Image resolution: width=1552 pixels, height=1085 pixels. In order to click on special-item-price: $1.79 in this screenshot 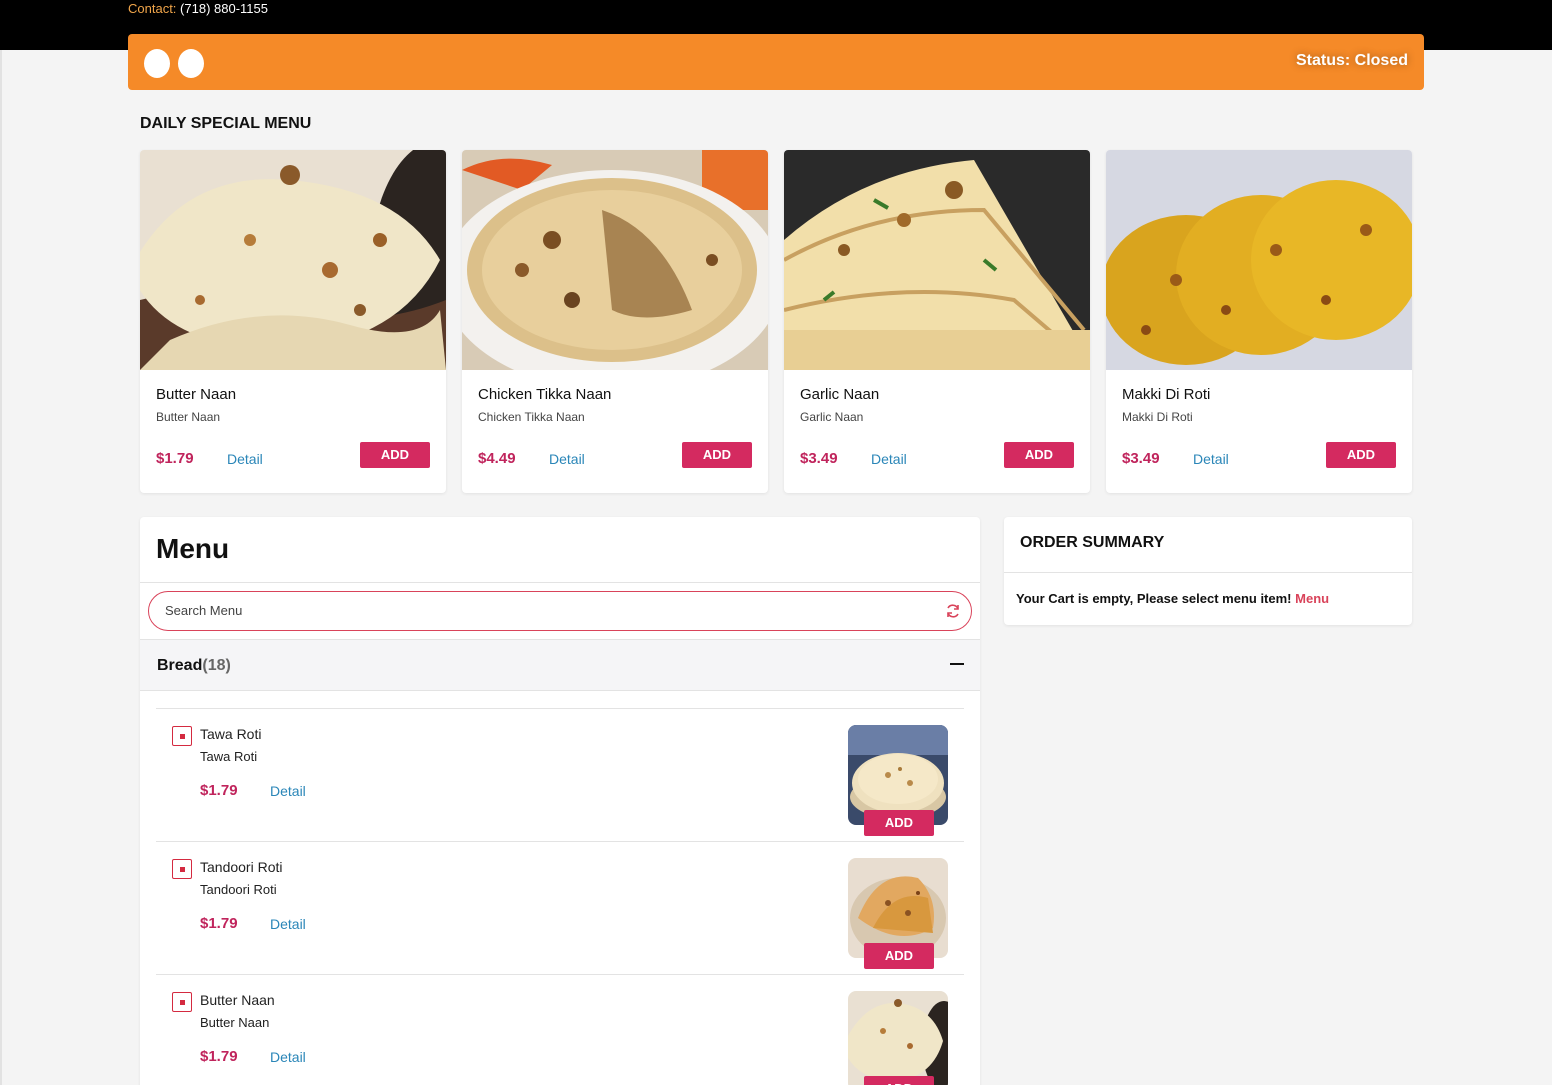, I will do `click(175, 458)`.